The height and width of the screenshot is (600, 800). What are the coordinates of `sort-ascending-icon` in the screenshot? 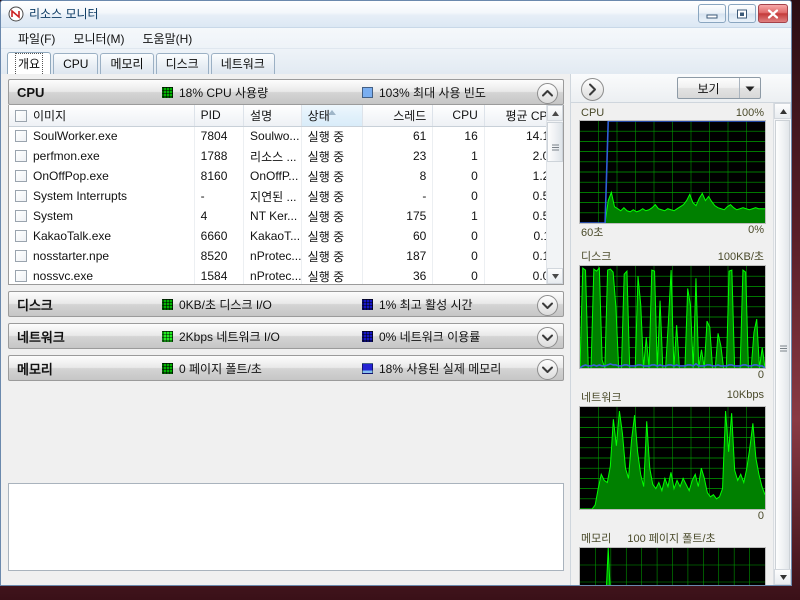 It's located at (332, 112).